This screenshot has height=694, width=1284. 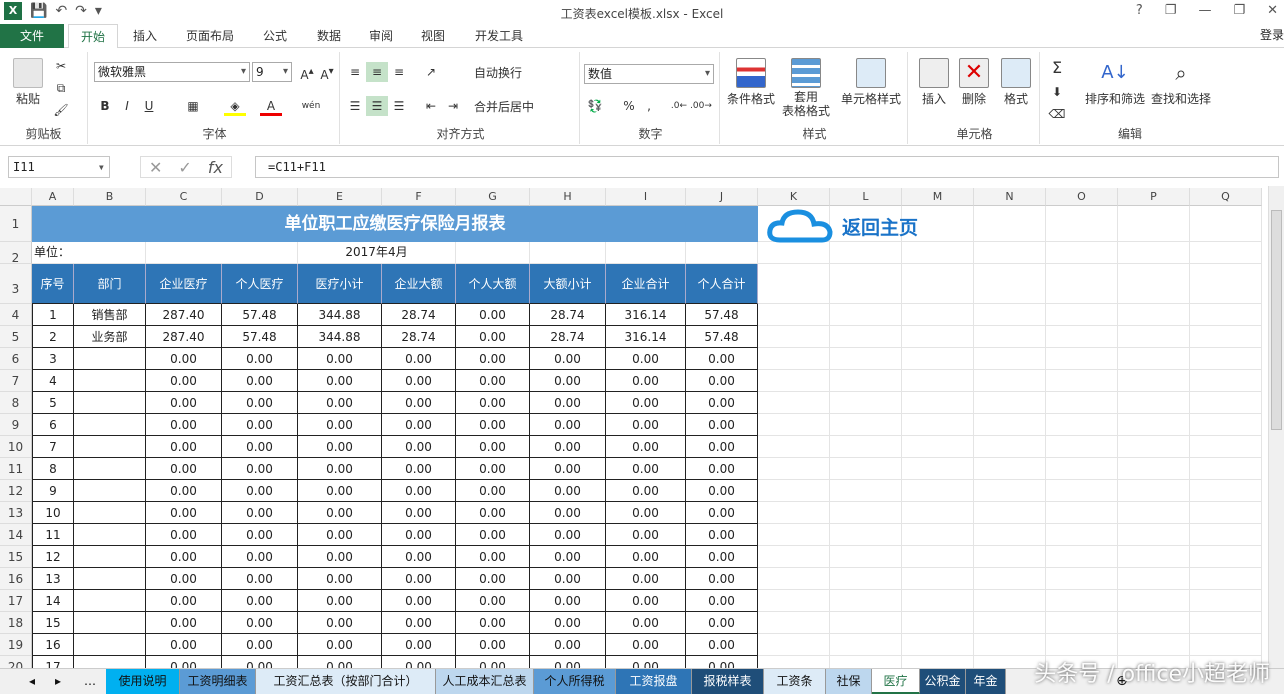 What do you see at coordinates (184, 337) in the screenshot?
I see `table-cell: 287.40` at bounding box center [184, 337].